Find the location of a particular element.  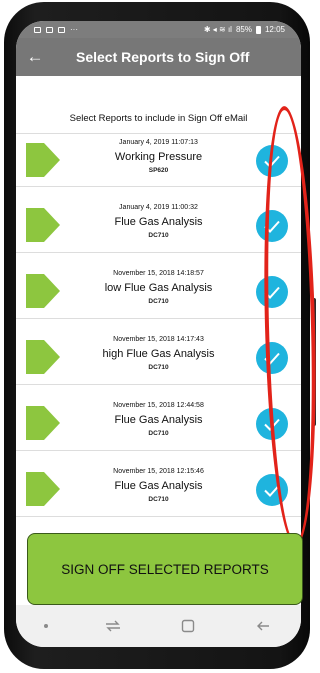

system-nav-bar is located at coordinates (158, 626).